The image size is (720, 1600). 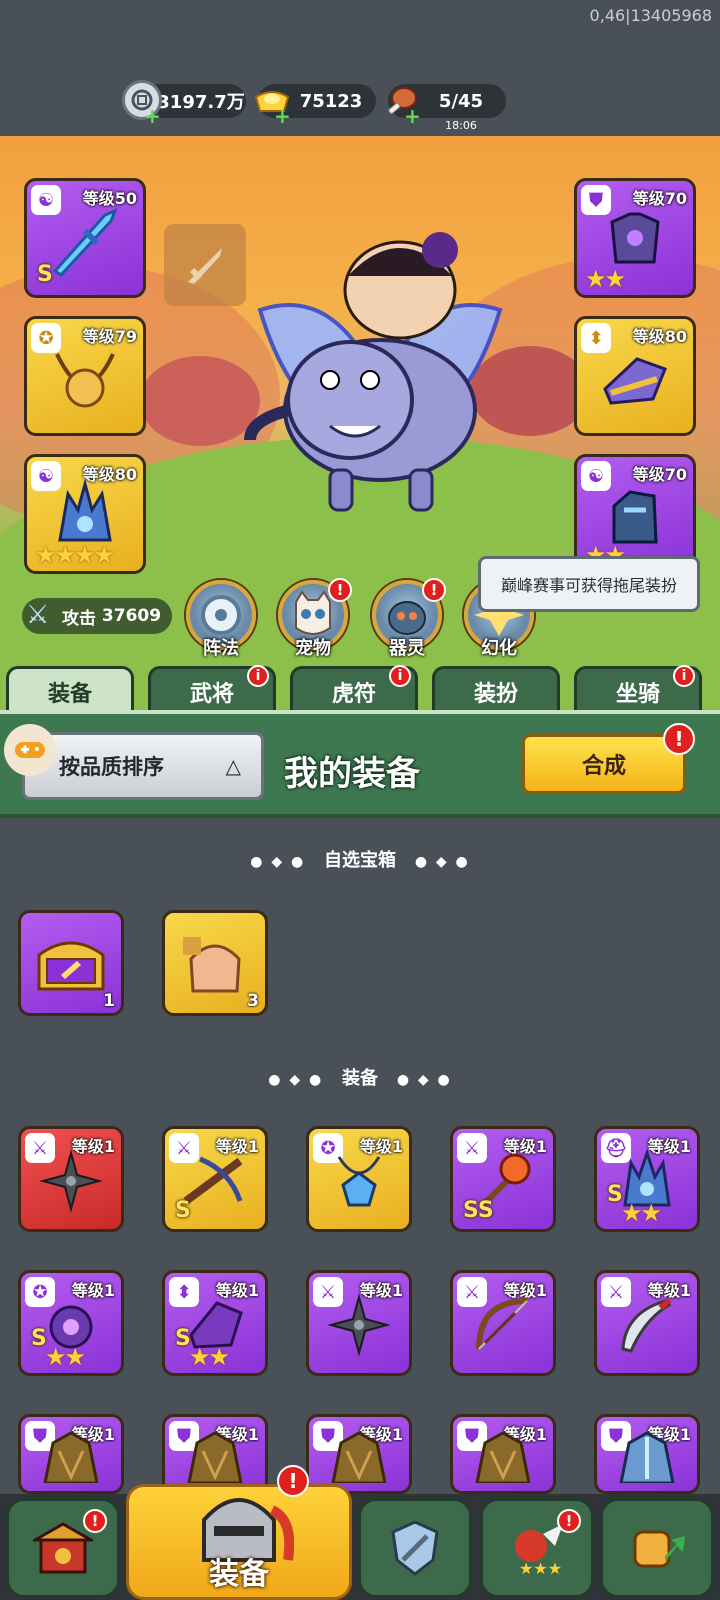 What do you see at coordinates (589, 584) in the screenshot?
I see `tooltip: 巅峰赛事可获得拖尾装扮` at bounding box center [589, 584].